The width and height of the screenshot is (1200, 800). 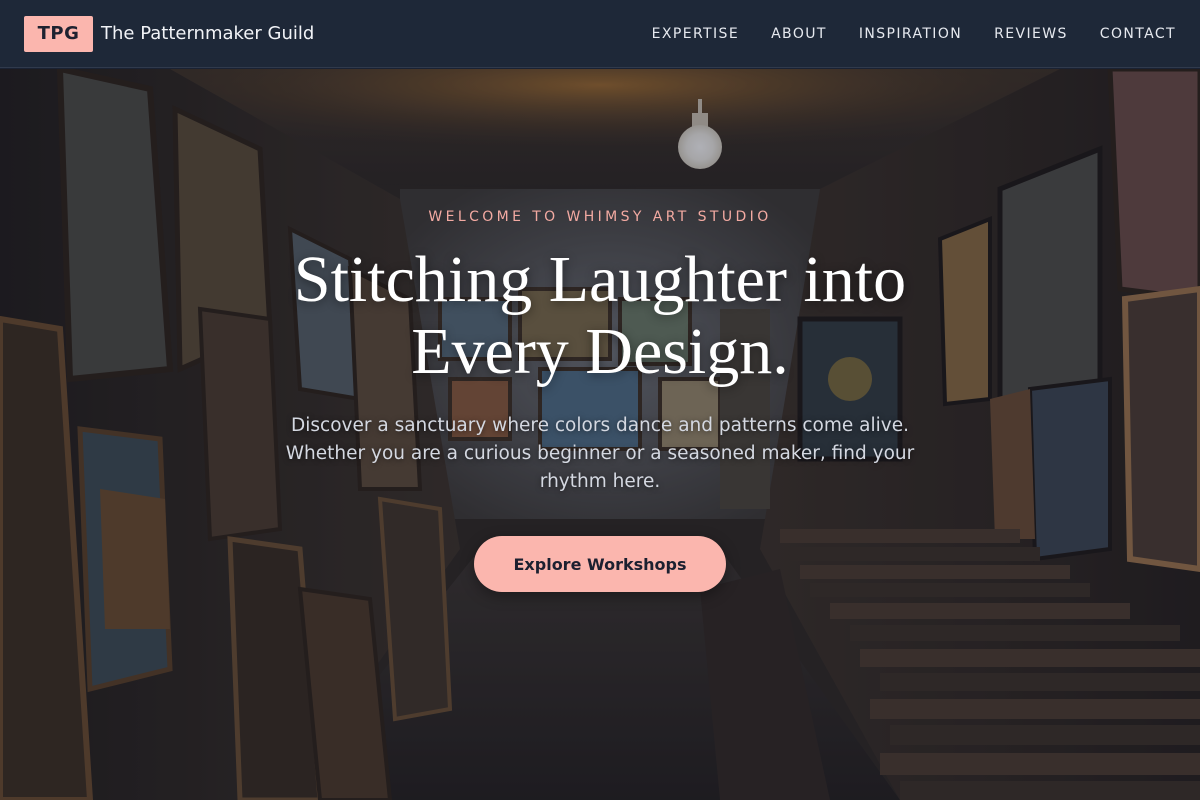 What do you see at coordinates (600, 217) in the screenshot?
I see `hero-eyebrow: WELCOME TO WHIMSY ART STUDIO` at bounding box center [600, 217].